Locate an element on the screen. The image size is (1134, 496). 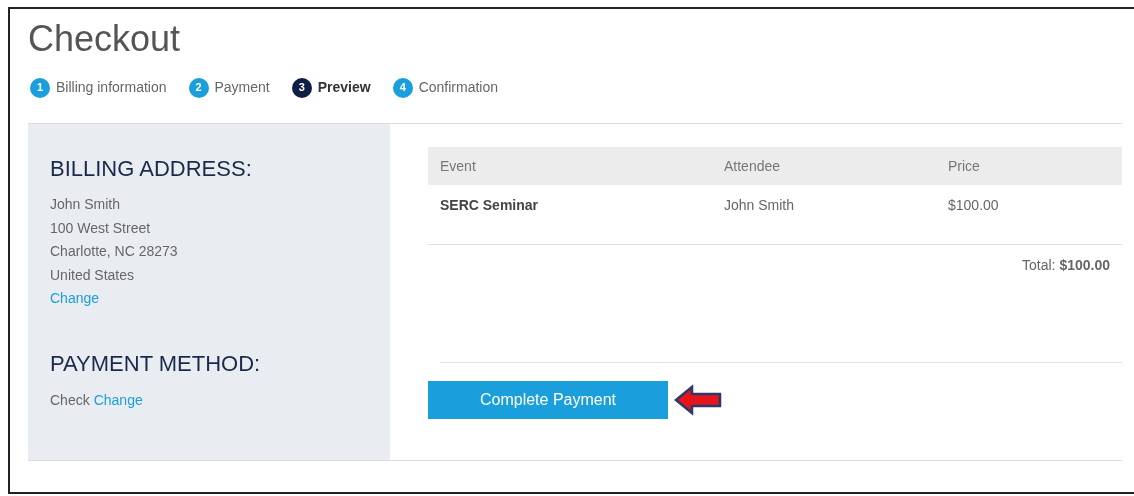
section-heading: BILLING ADDRESS: is located at coordinates (151, 169).